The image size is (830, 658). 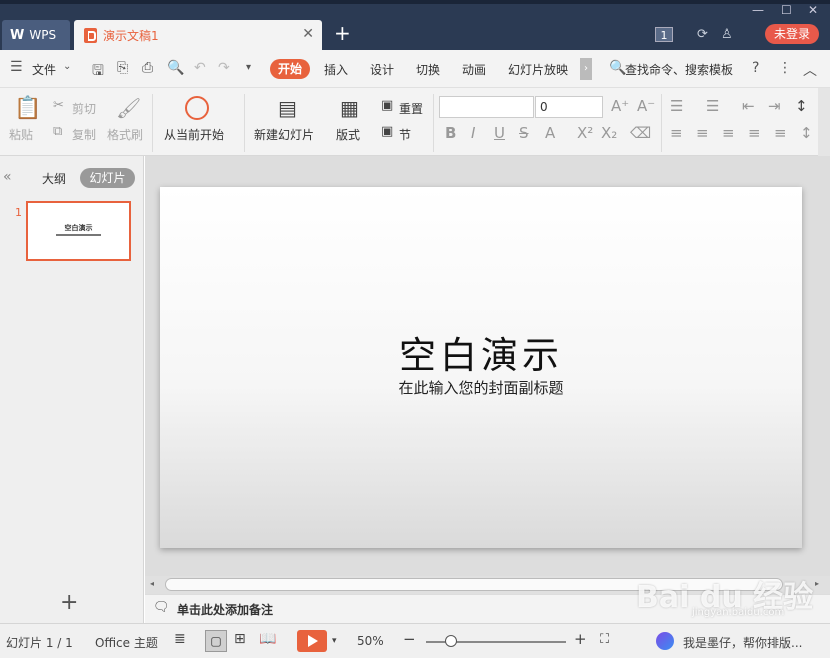 I want to click on window-count-badge: 1, so click(x=664, y=34).